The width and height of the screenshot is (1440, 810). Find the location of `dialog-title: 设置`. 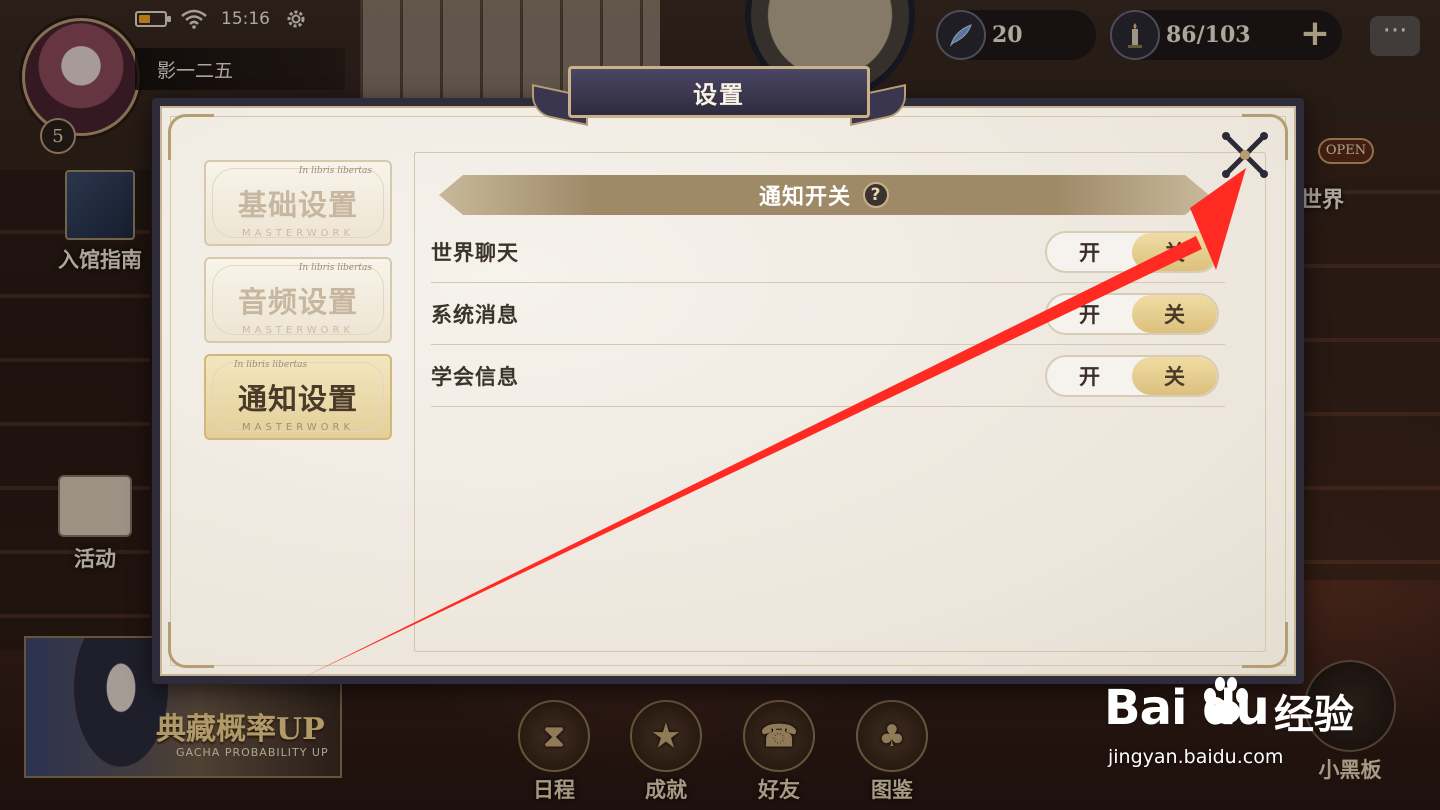

dialog-title: 设置 is located at coordinates (719, 92).